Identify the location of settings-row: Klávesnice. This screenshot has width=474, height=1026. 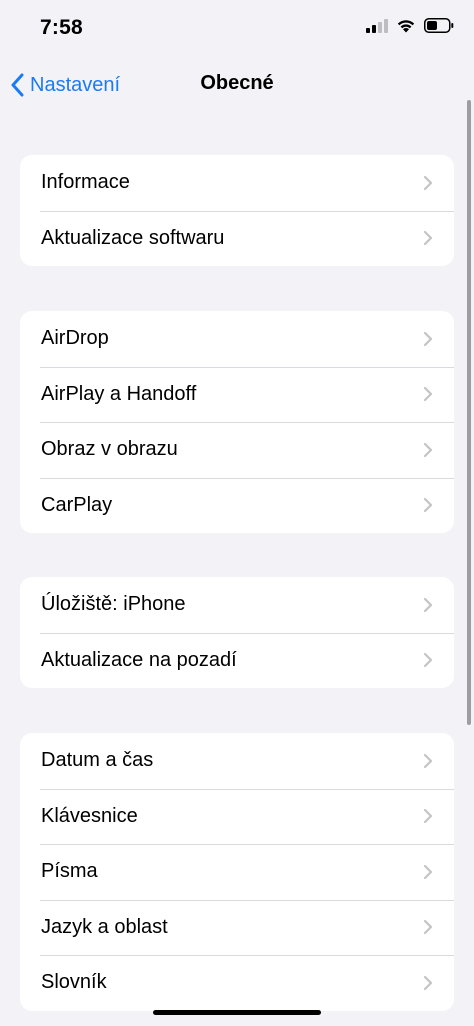
(237, 816).